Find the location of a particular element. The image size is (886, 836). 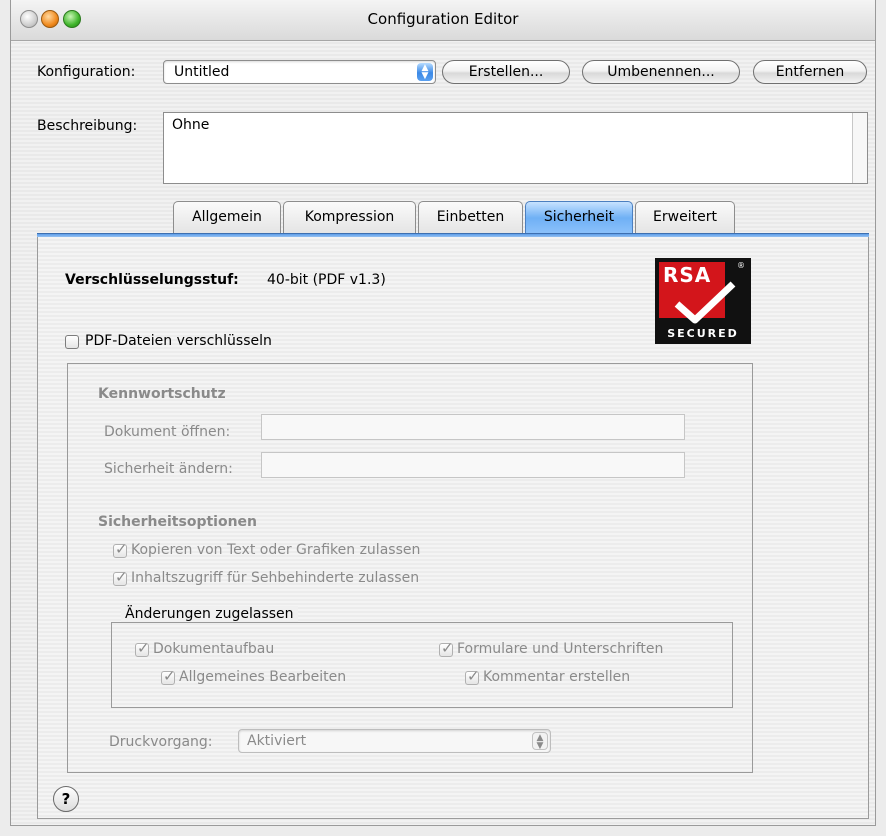

description-label: Beschreibung: is located at coordinates (87, 126).